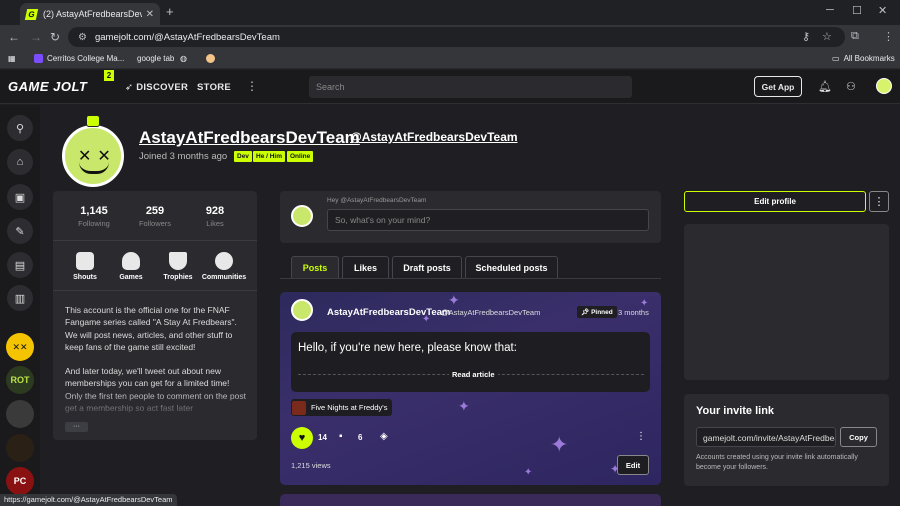  I want to click on like-button: ♥, so click(302, 438).